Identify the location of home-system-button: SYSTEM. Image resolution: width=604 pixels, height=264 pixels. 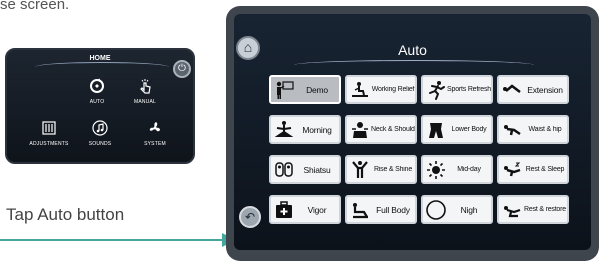
(155, 133).